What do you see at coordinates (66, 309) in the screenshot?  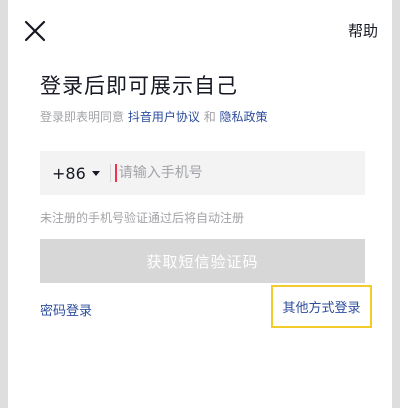 I see `password-login-link: 密码登录` at bounding box center [66, 309].